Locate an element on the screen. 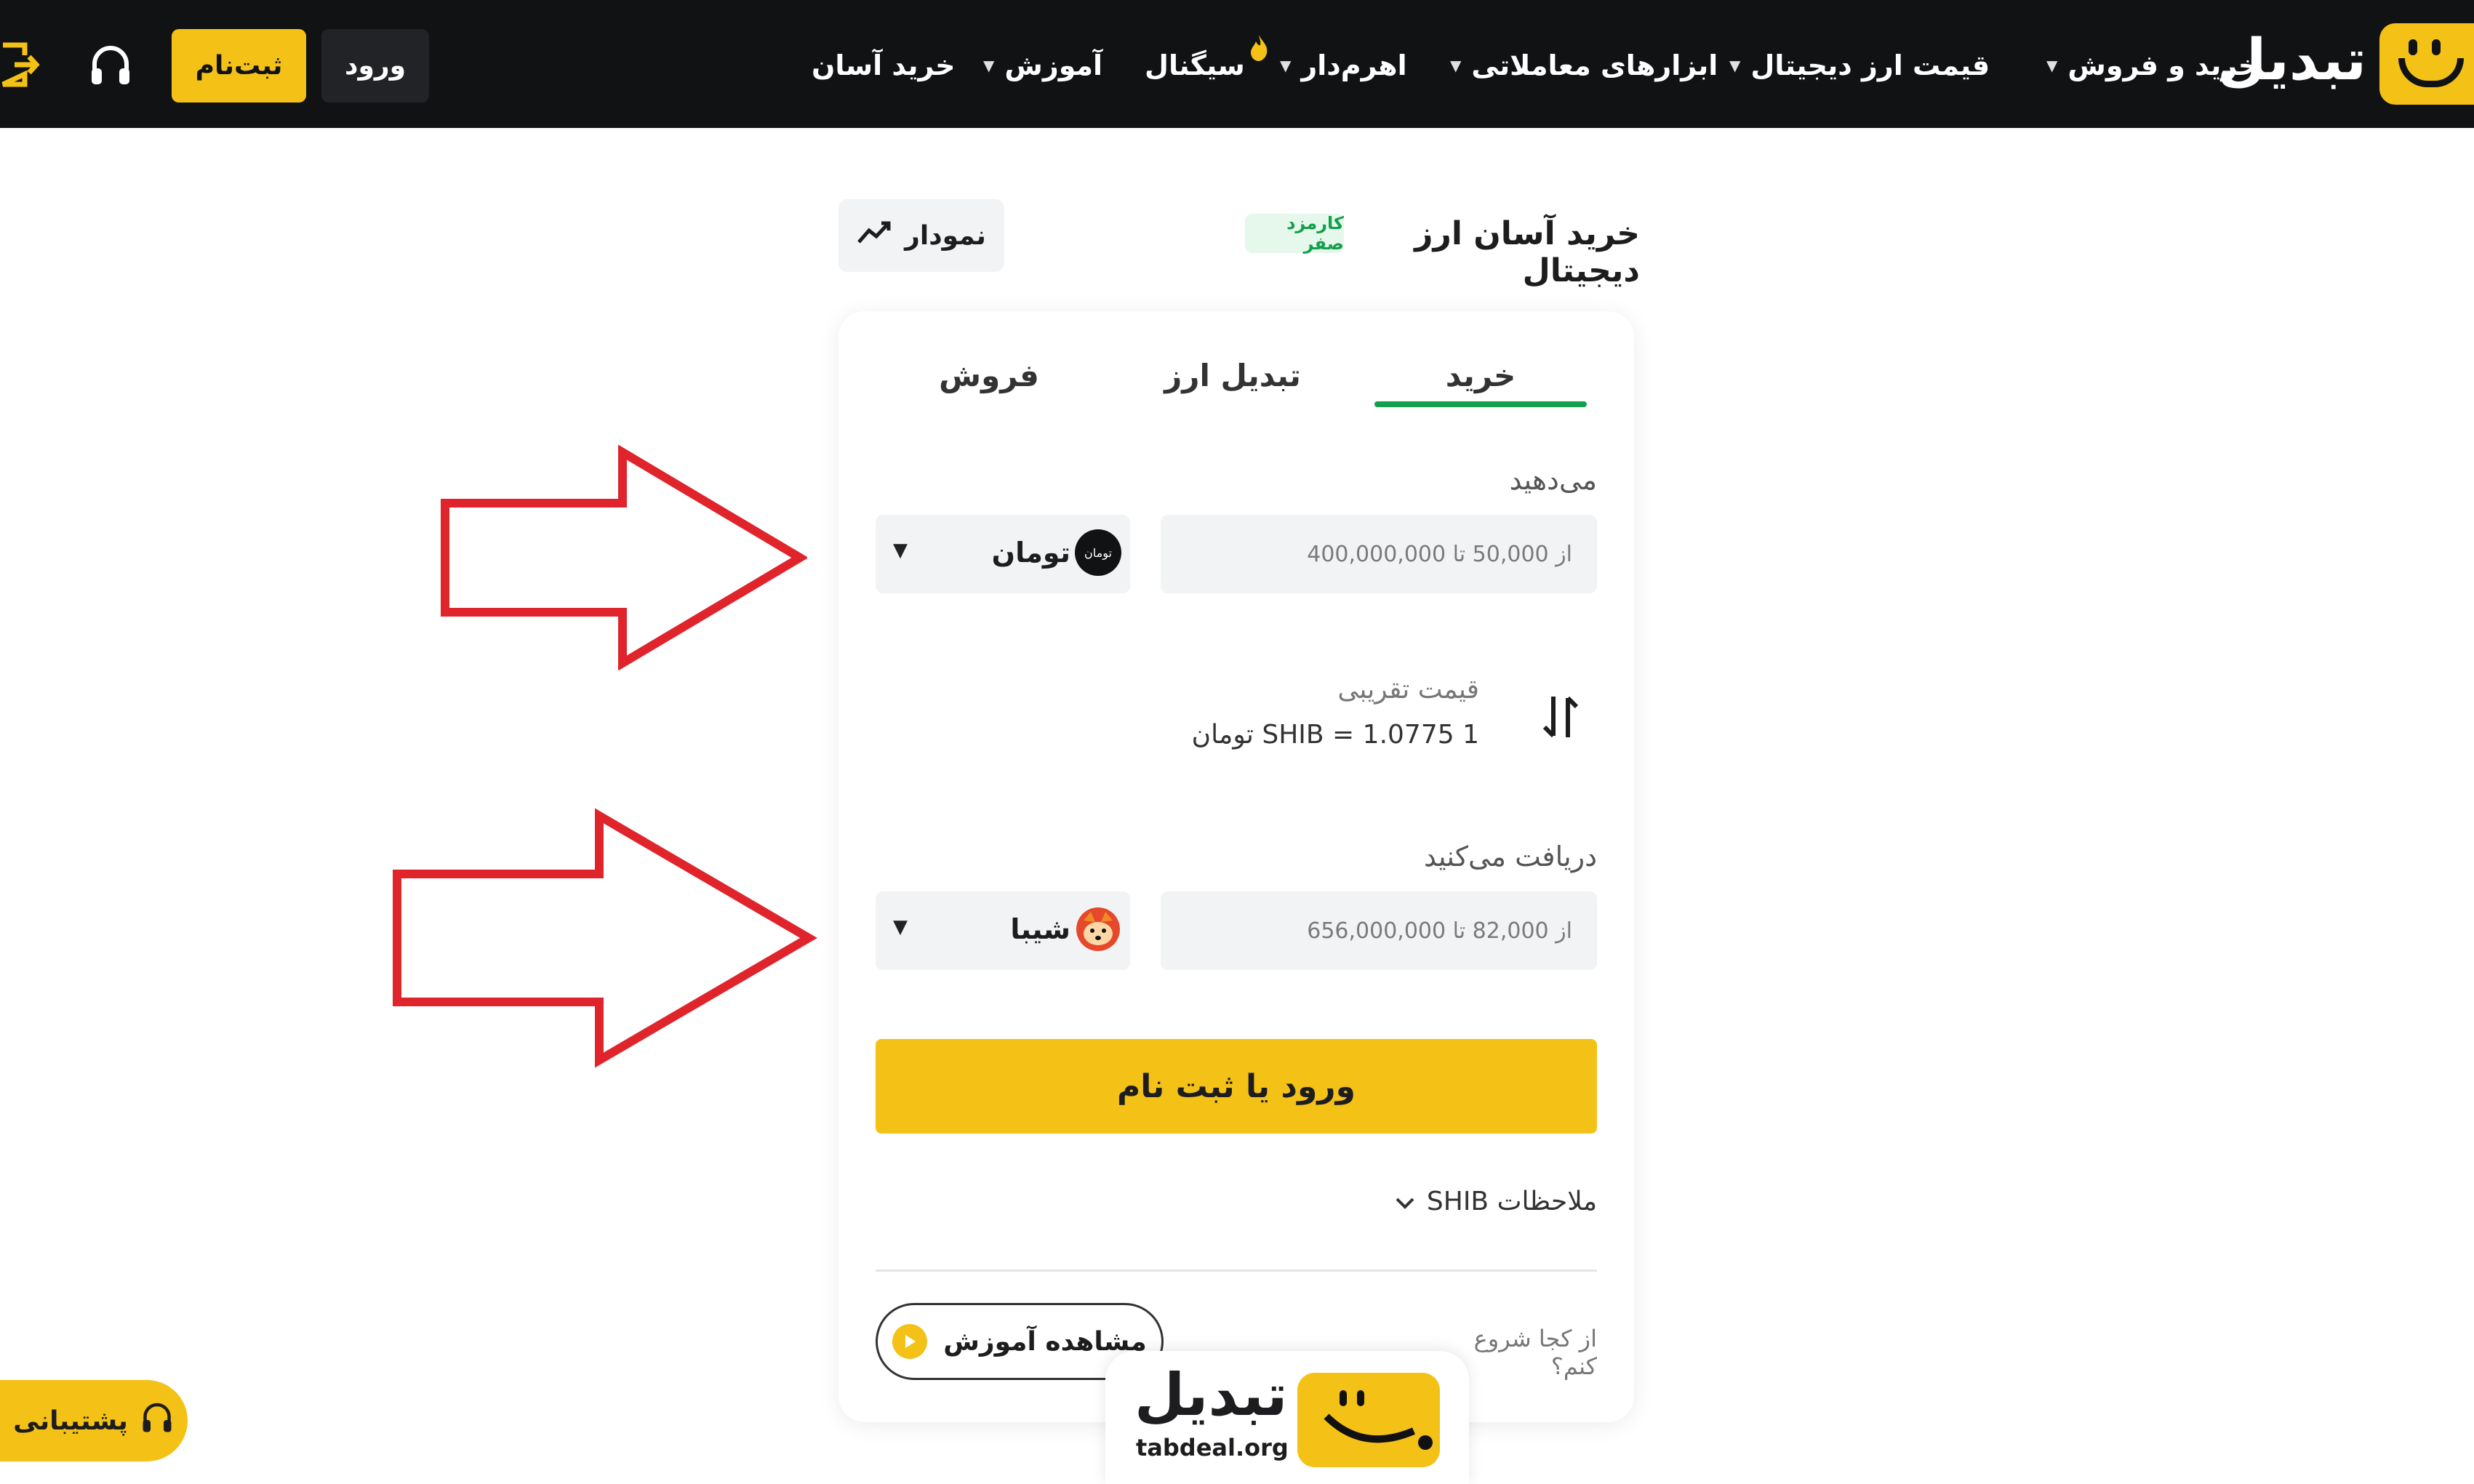  chart-button-label: نمودار is located at coordinates (946, 235).